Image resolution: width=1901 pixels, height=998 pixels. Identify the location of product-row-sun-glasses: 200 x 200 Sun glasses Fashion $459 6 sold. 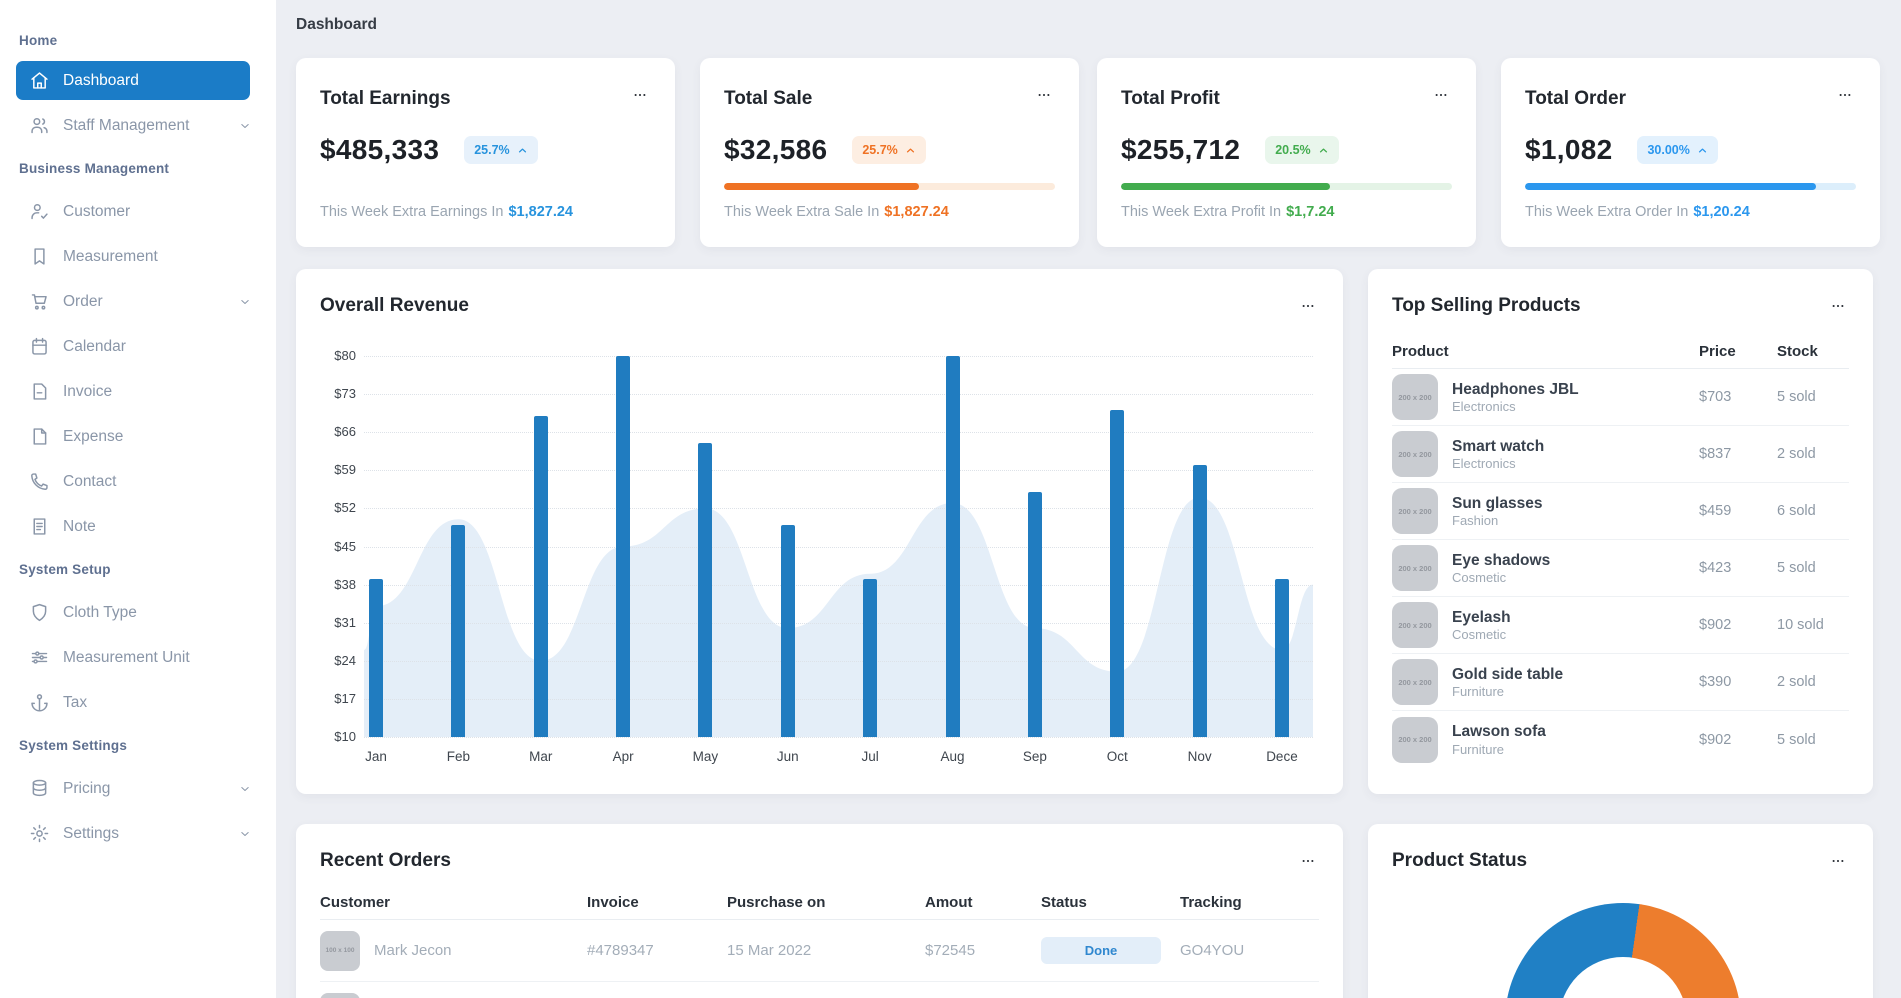
(1620, 511).